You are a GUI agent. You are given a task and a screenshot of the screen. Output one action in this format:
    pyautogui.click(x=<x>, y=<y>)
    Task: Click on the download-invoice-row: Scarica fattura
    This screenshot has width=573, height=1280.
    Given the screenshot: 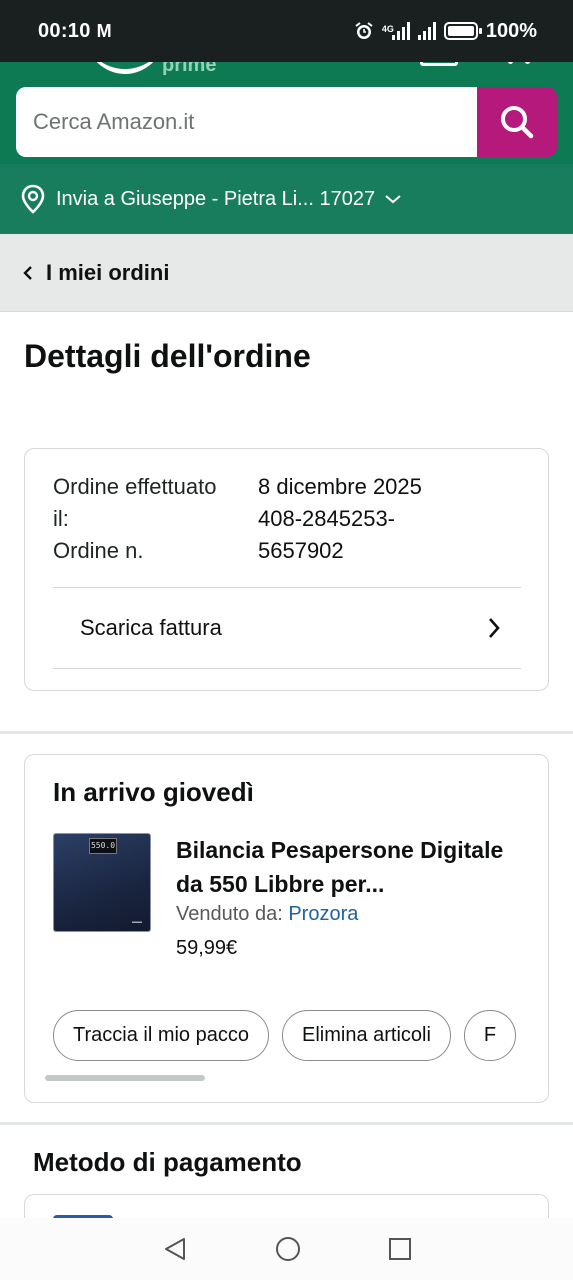 What is the action you would take?
    pyautogui.click(x=287, y=628)
    